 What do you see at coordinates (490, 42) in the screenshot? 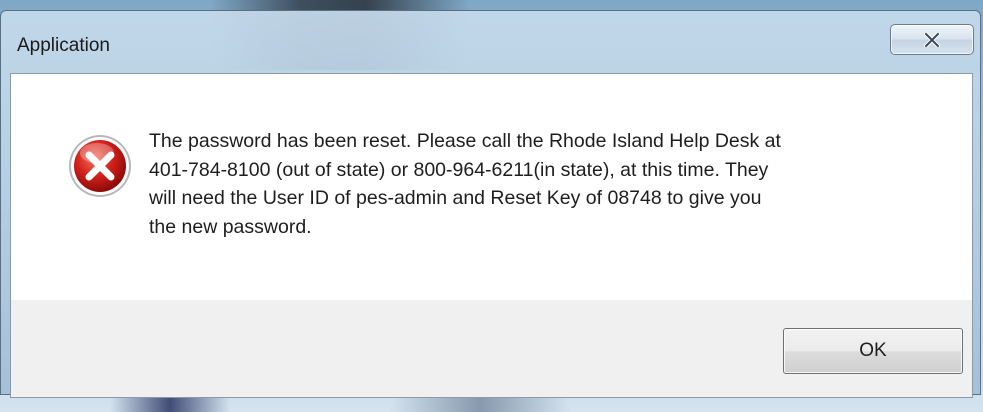
I see `title-bar: Application` at bounding box center [490, 42].